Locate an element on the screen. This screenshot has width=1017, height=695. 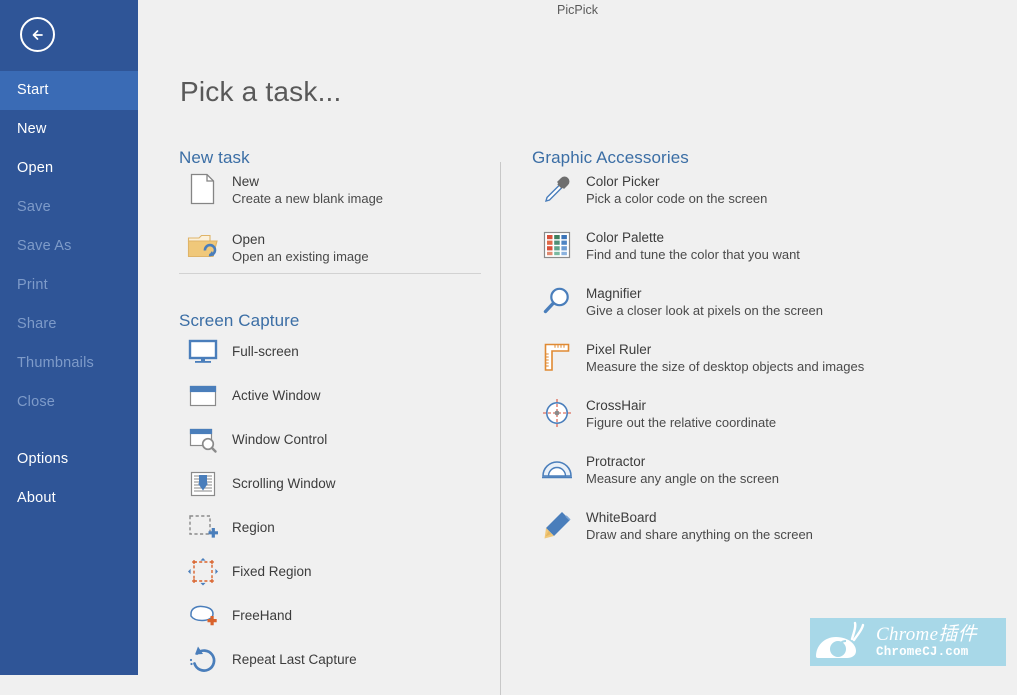
watermark: Chrome插件 ChromeCJ.com is located at coordinates (908, 642).